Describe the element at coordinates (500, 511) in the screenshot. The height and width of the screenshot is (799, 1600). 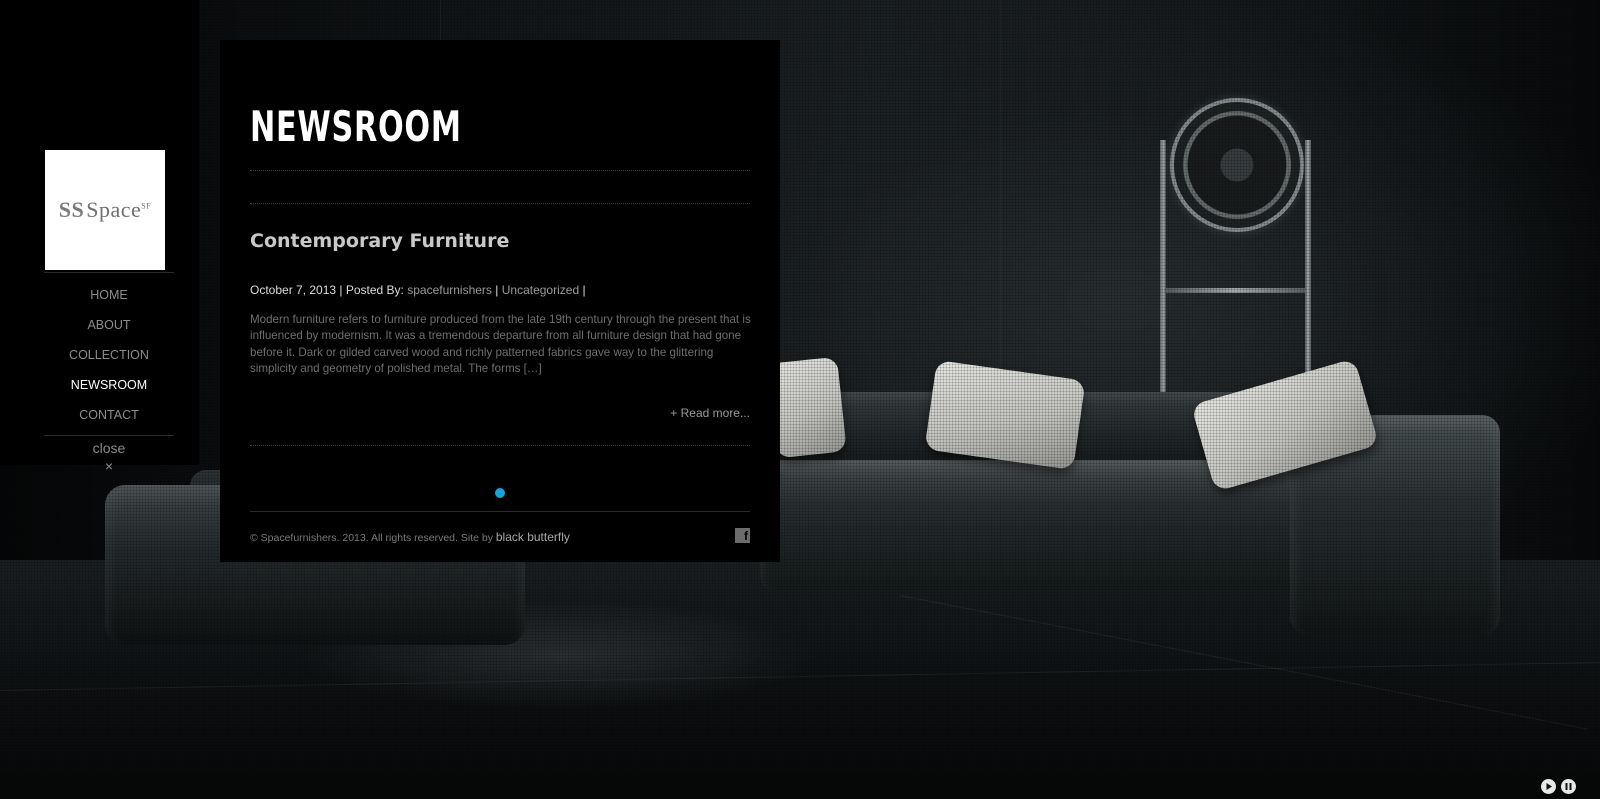
I see `footer-divider` at that location.